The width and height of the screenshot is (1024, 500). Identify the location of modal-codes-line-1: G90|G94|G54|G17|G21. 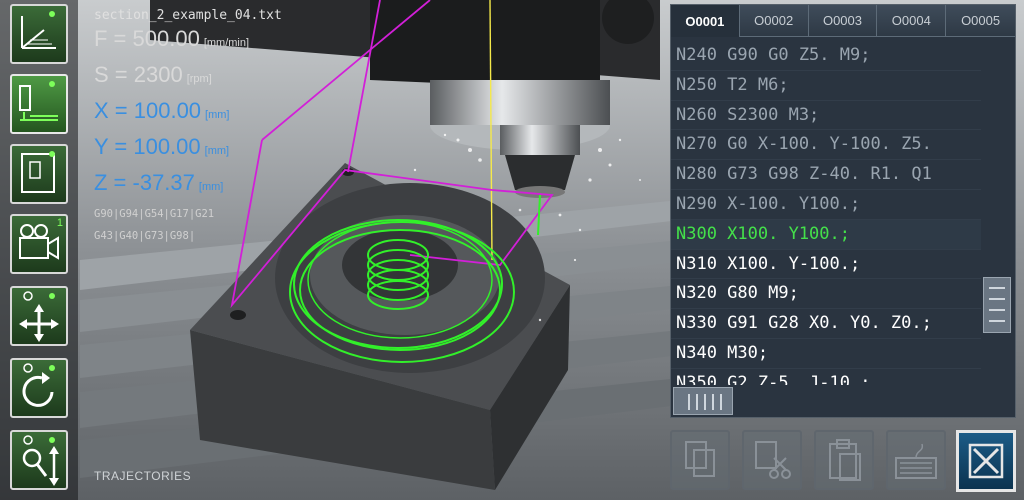
(154, 214).